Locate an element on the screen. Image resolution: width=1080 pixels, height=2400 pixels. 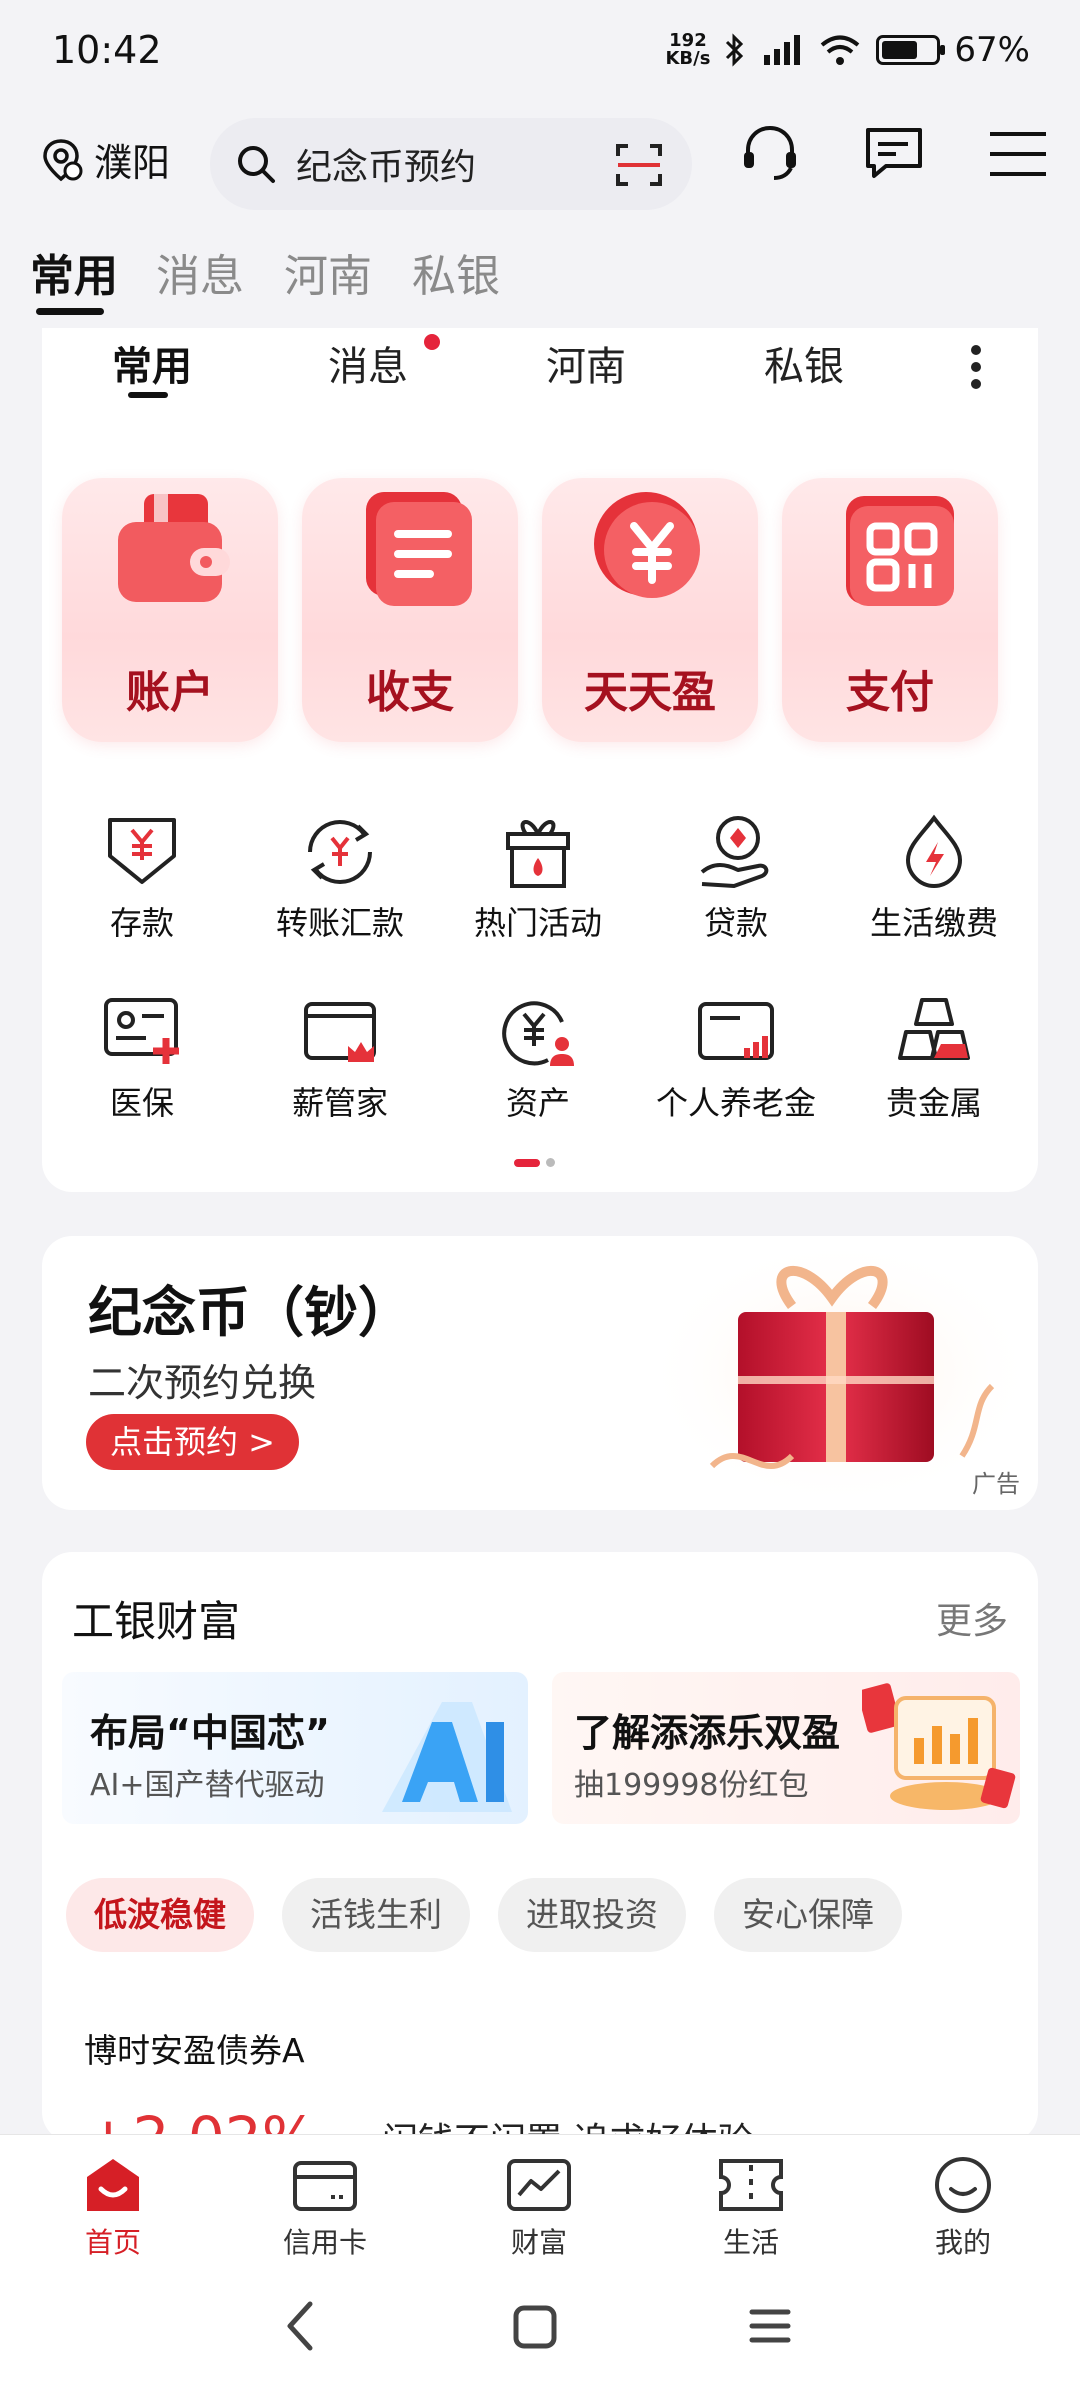
func-utility-bills: 生活缴费 is located at coordinates (934, 878).